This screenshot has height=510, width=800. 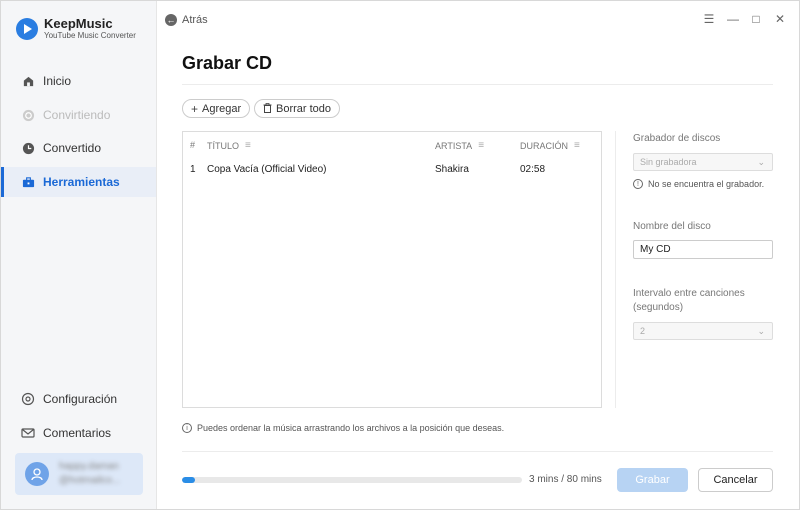 What do you see at coordinates (477, 84) in the screenshot?
I see `title-divider` at bounding box center [477, 84].